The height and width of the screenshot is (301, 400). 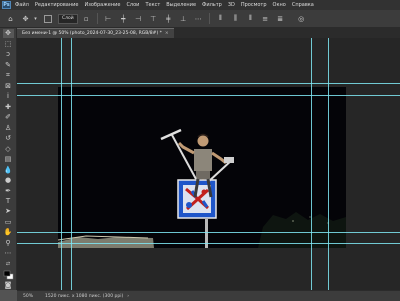 I want to click on guide-vertical-left-outer, so click(x=61, y=164).